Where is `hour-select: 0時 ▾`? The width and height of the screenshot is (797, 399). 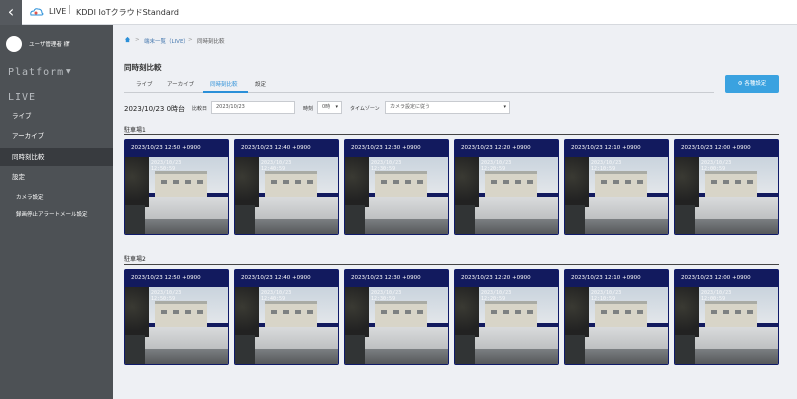 hour-select: 0時 ▾ is located at coordinates (329, 107).